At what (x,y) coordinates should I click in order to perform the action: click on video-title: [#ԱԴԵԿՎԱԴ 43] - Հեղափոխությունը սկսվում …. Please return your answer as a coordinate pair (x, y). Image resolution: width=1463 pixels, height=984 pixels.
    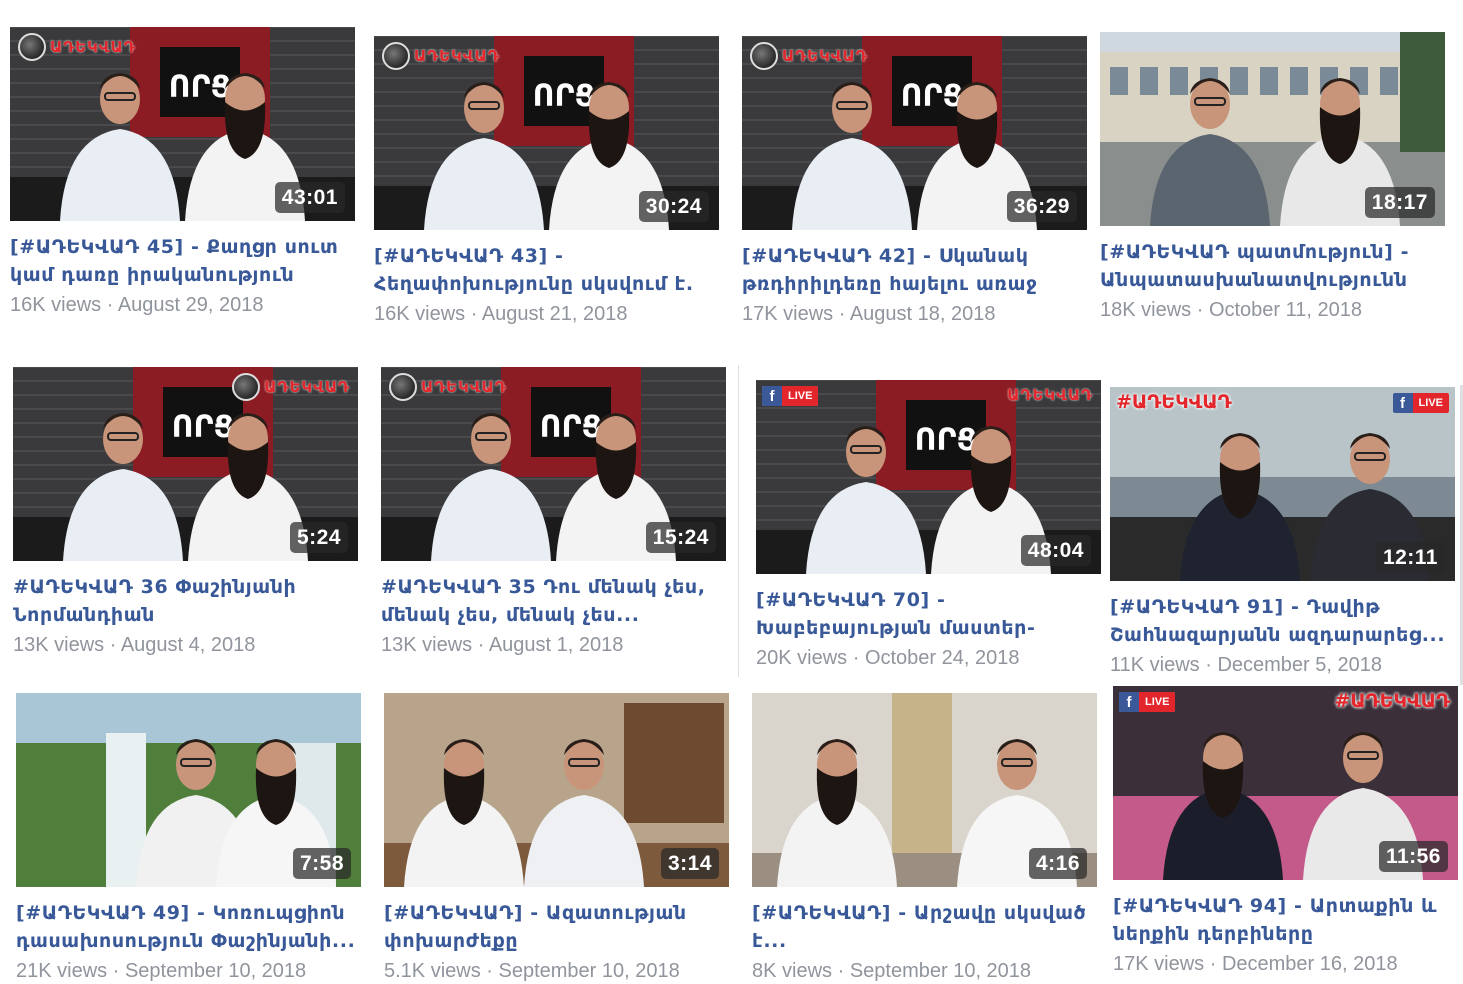
    Looking at the image, I should click on (546, 270).